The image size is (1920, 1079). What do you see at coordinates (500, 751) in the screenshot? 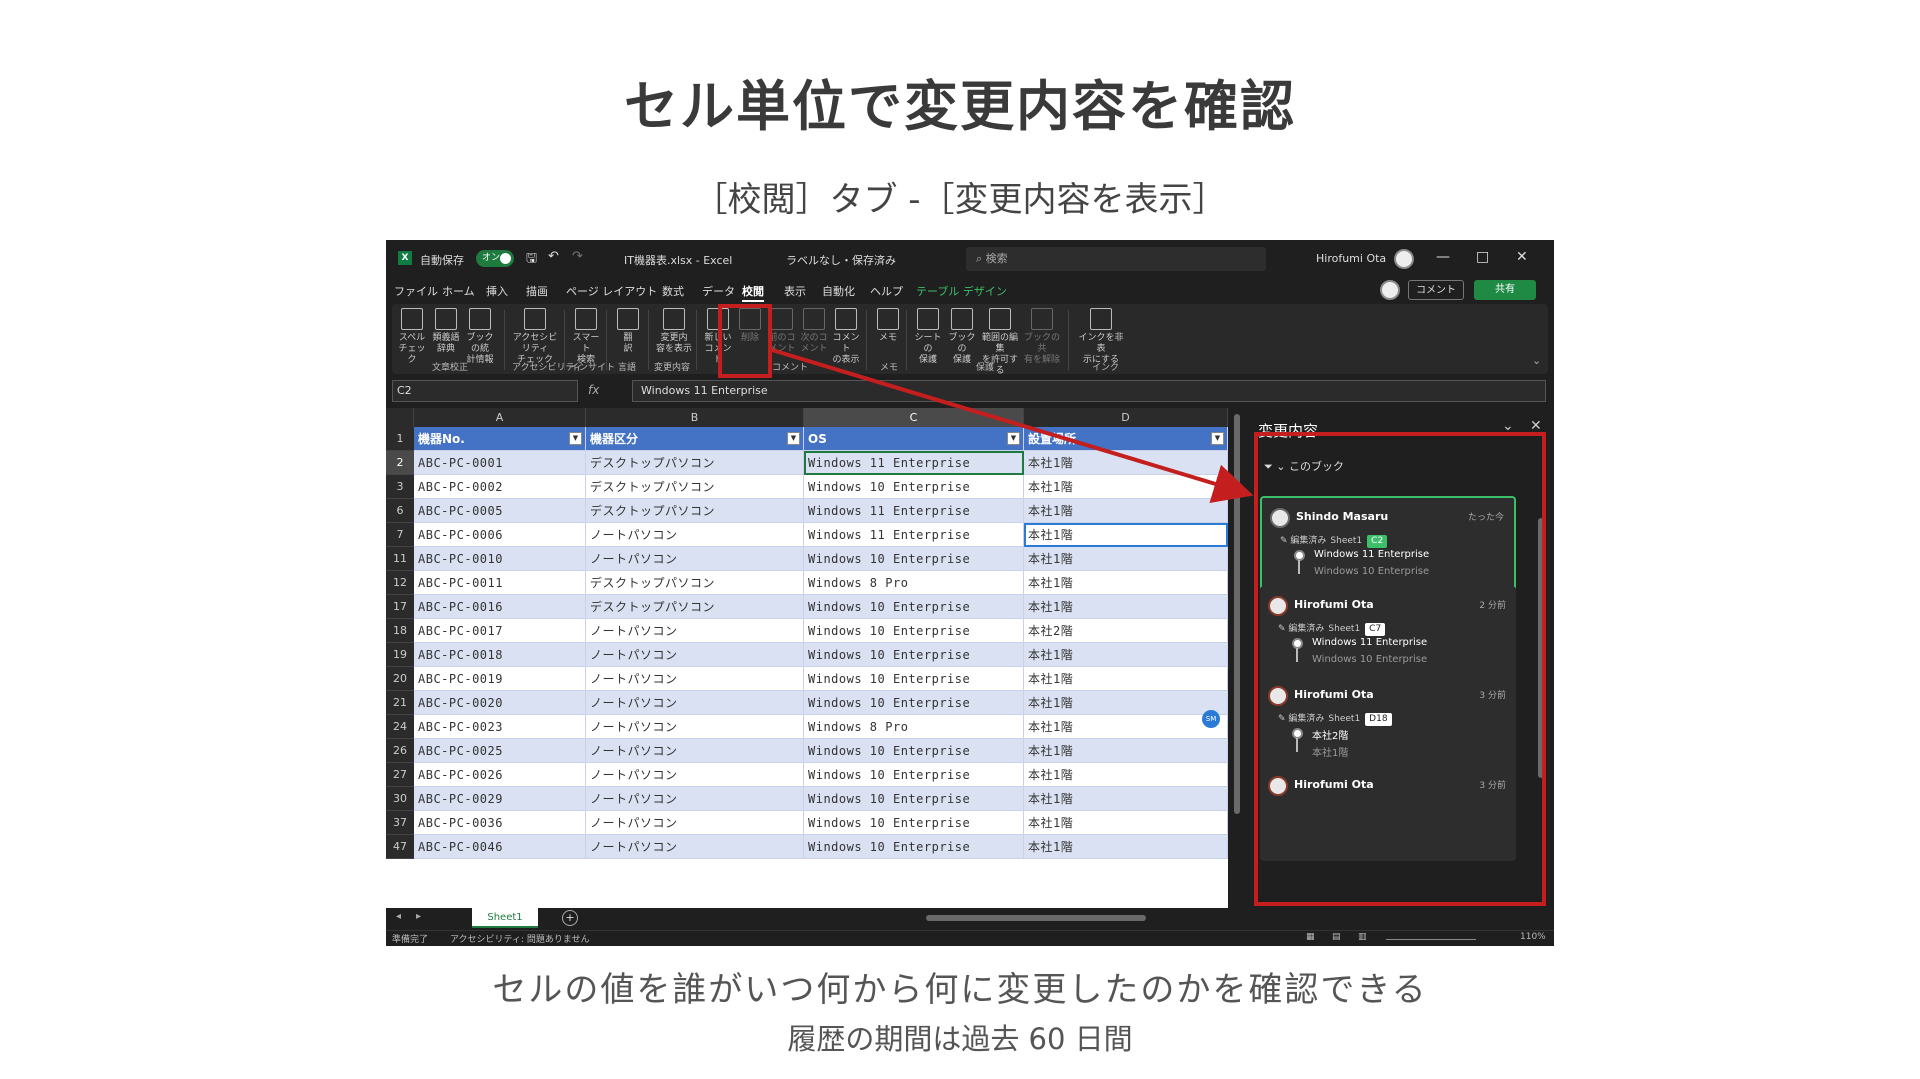
I see `table-cell: ABC-PC-0025` at bounding box center [500, 751].